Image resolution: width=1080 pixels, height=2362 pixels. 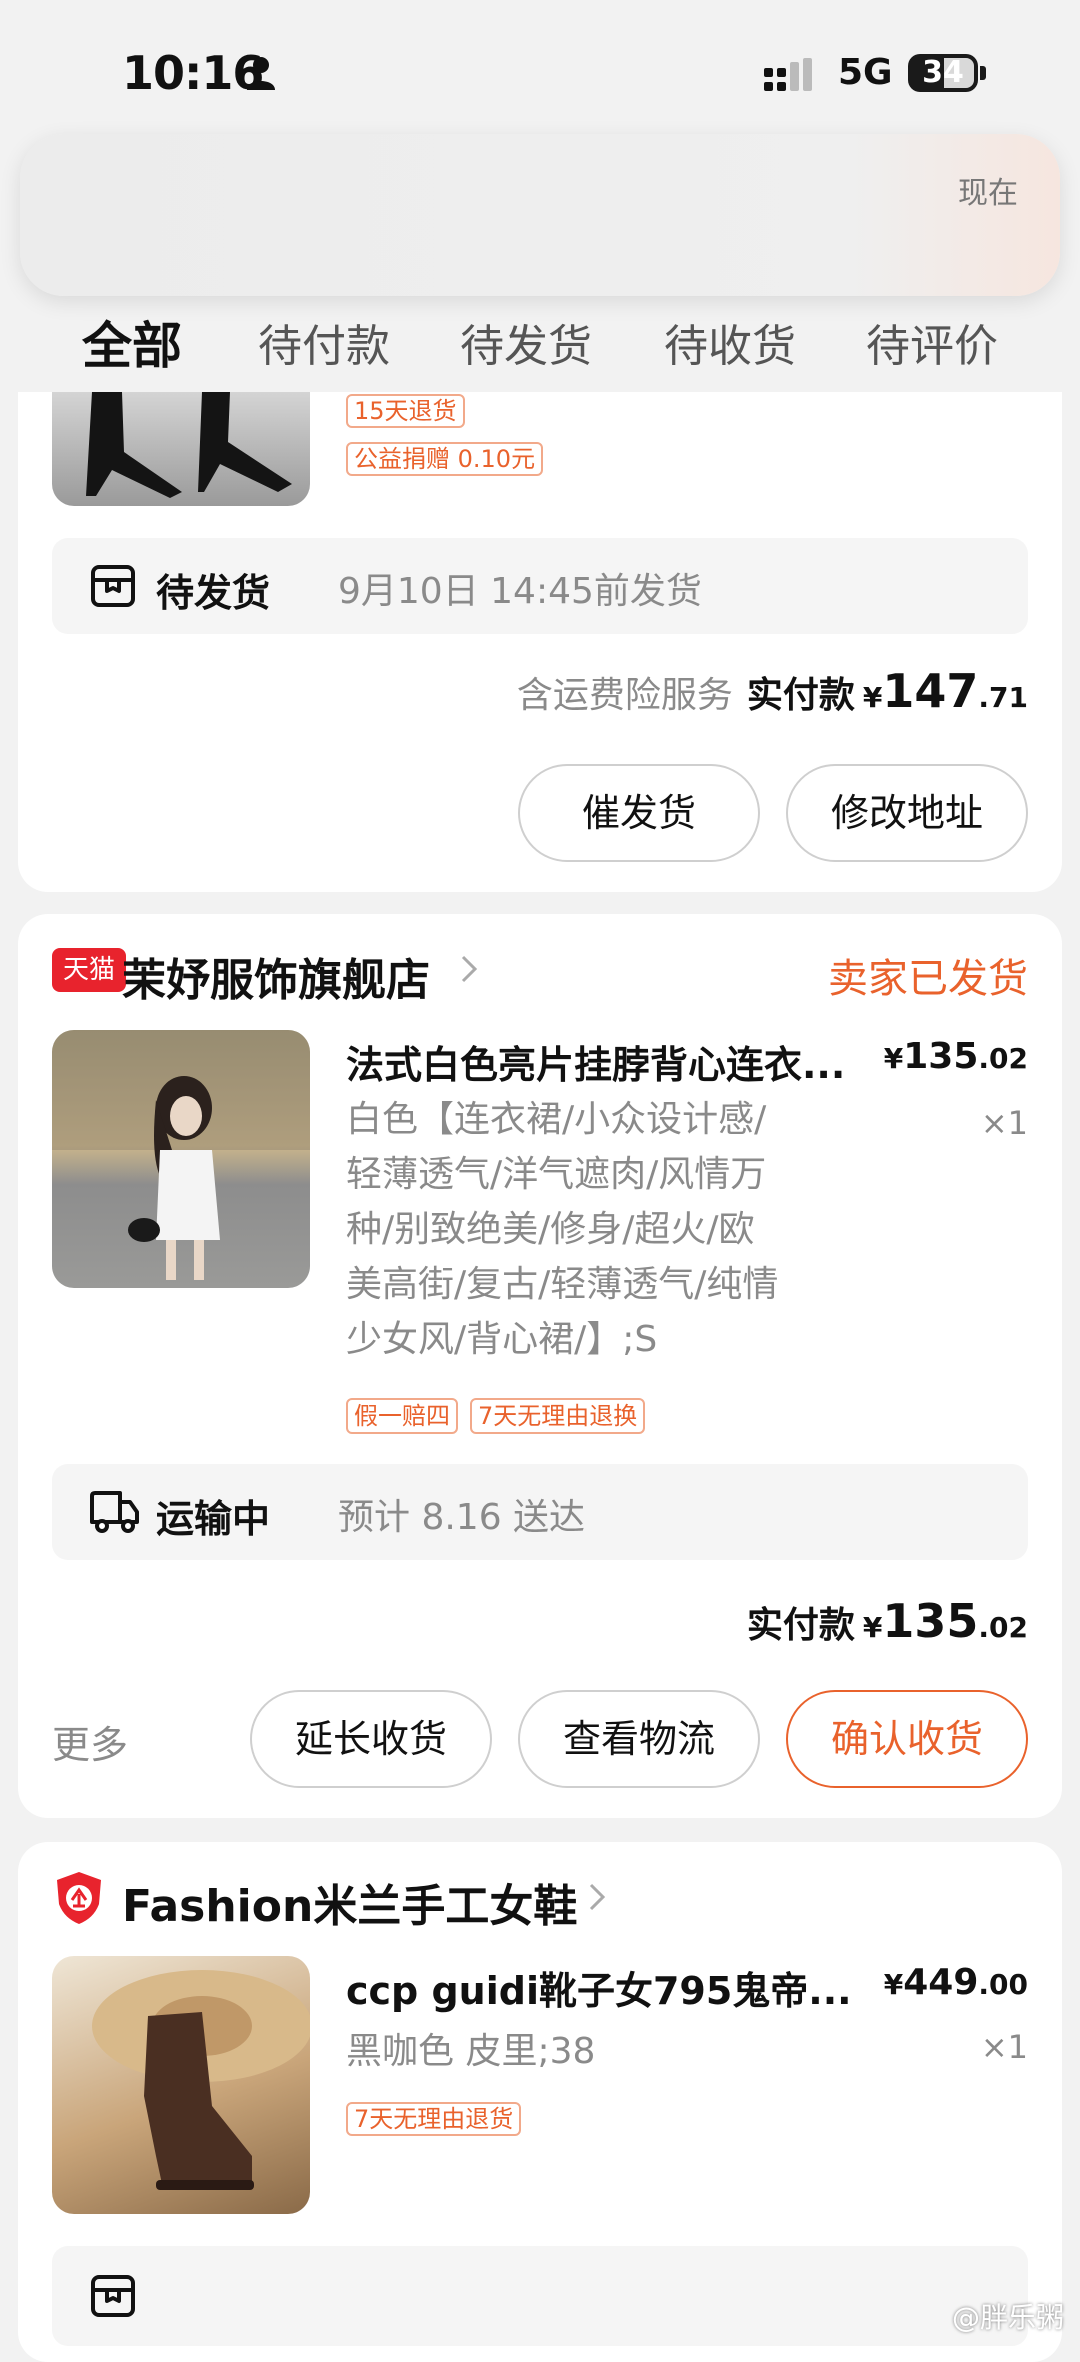 What do you see at coordinates (114, 1512) in the screenshot?
I see `truck-icon` at bounding box center [114, 1512].